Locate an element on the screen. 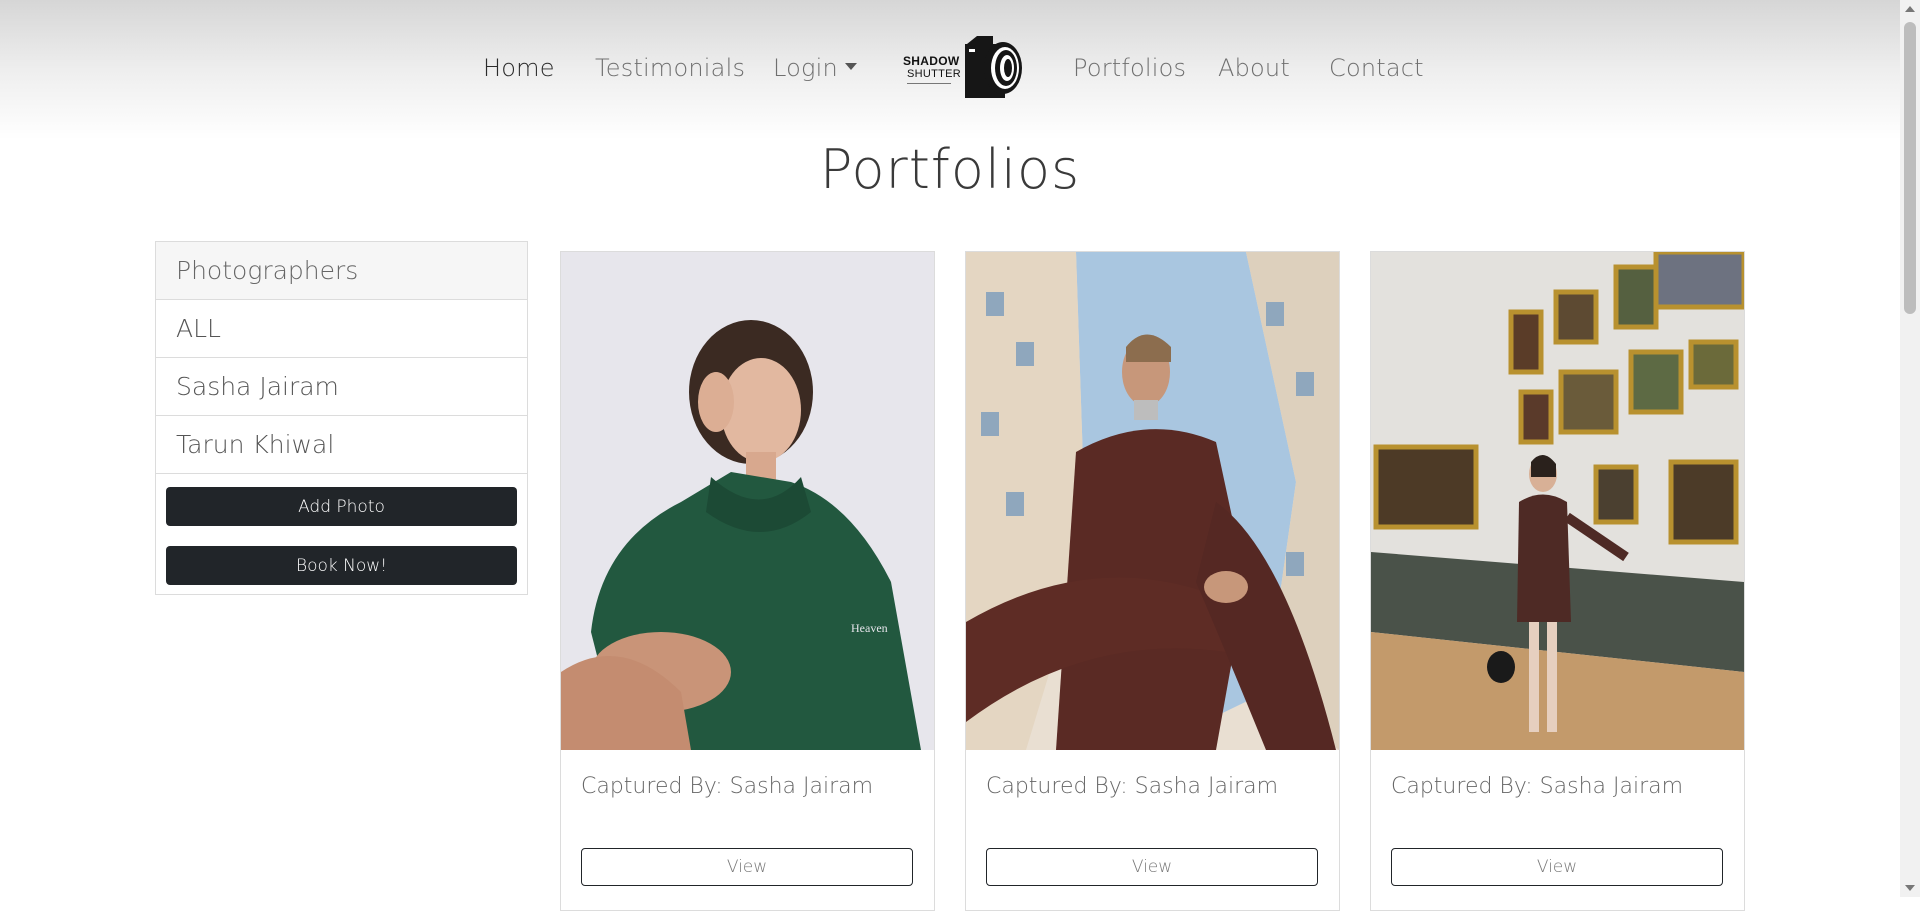 The width and height of the screenshot is (1920, 911). camera-icon is located at coordinates (993, 67).